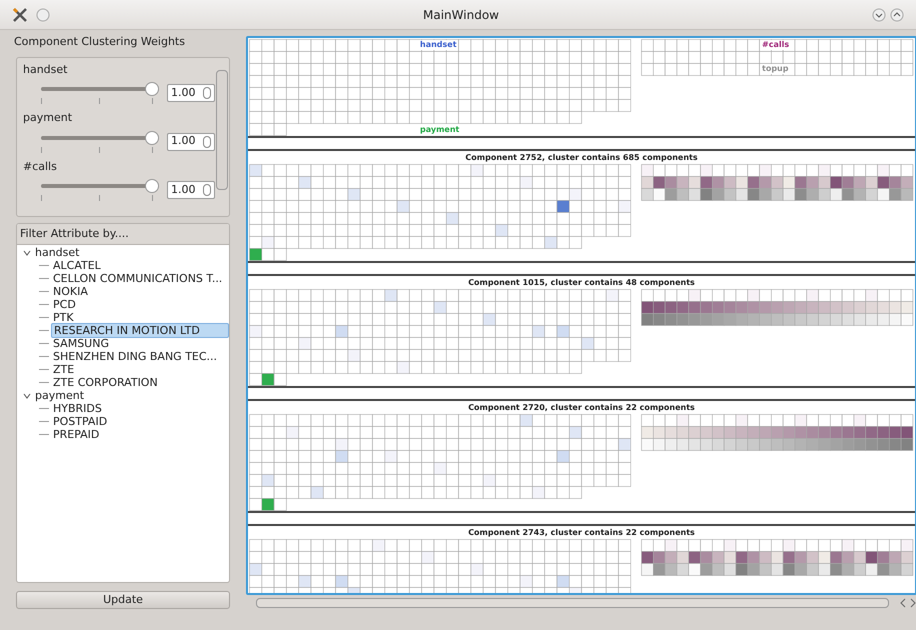 Image resolution: width=916 pixels, height=630 pixels. What do you see at coordinates (59, 395) in the screenshot?
I see `tree-item: payment` at bounding box center [59, 395].